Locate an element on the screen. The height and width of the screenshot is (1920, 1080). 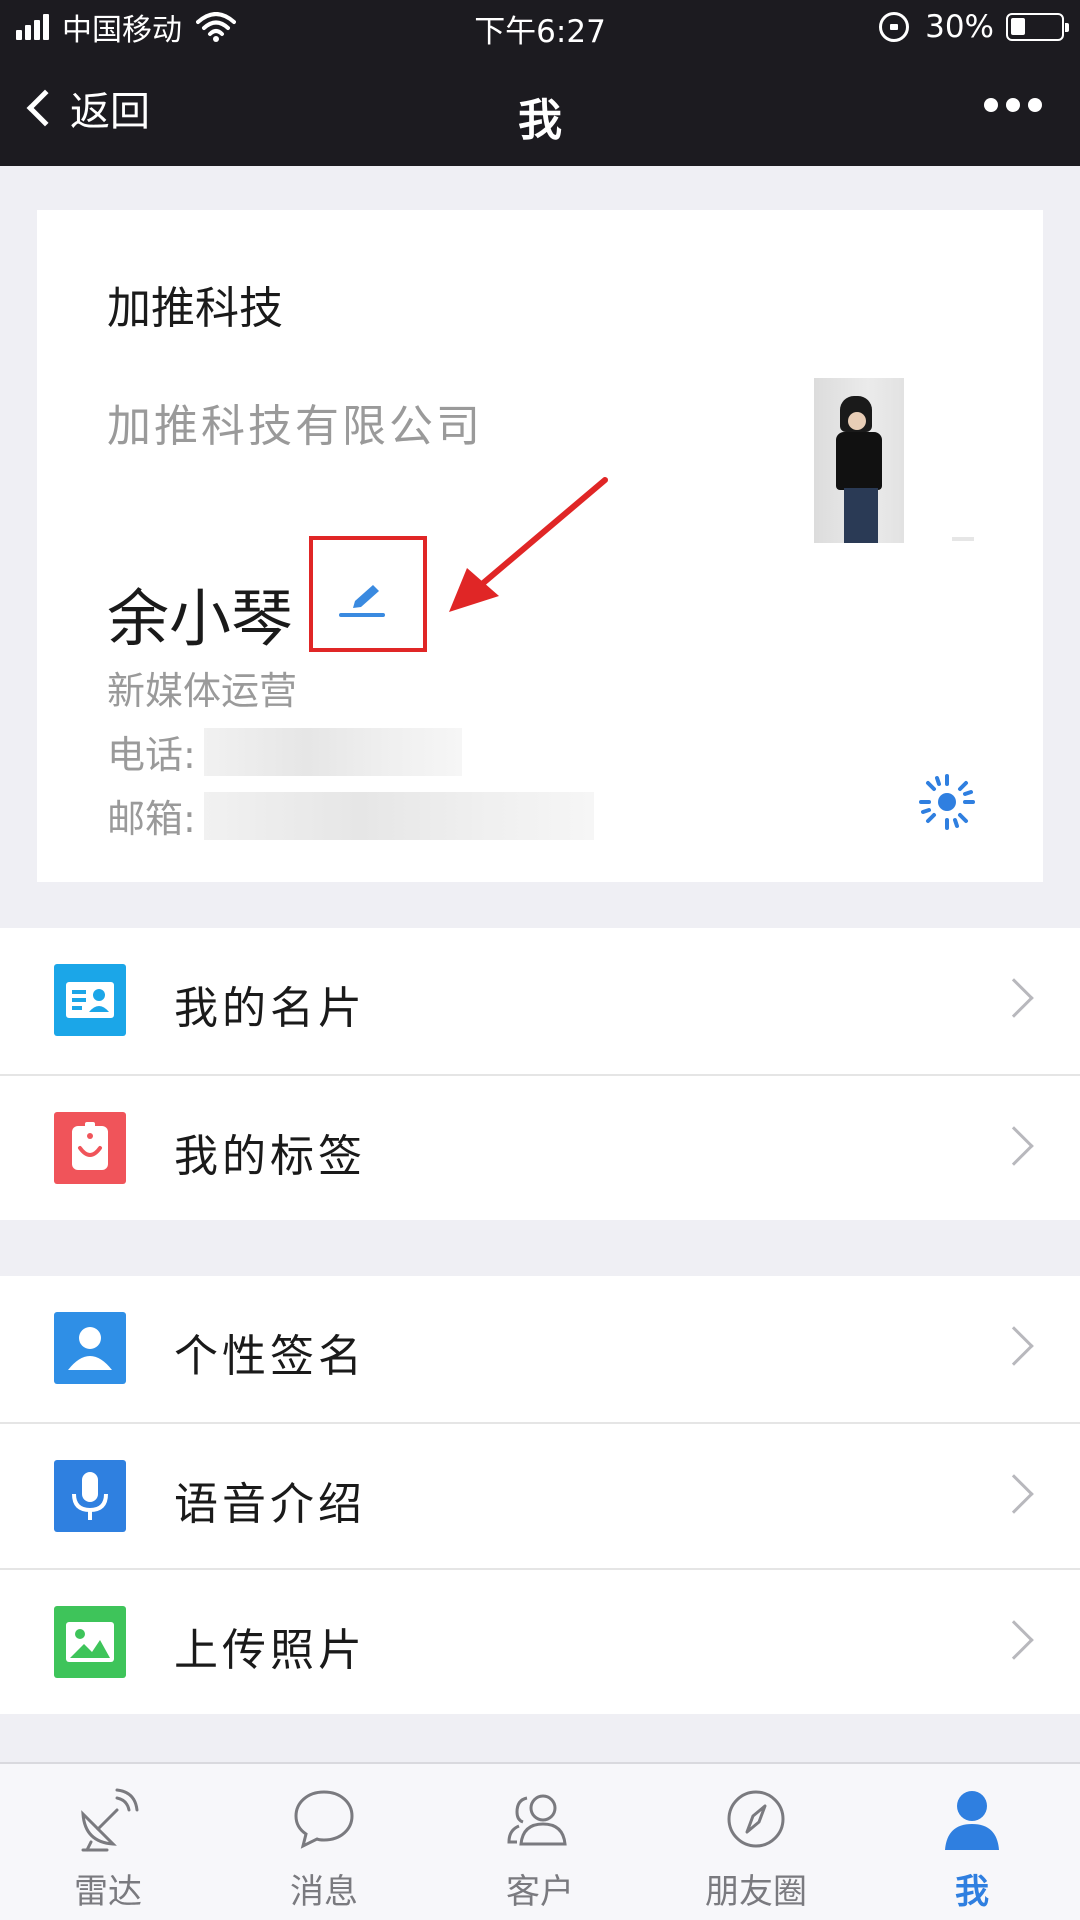
tab-bar: 雷达 消息 客户 朋友圈 我 is located at coordinates (540, 1841).